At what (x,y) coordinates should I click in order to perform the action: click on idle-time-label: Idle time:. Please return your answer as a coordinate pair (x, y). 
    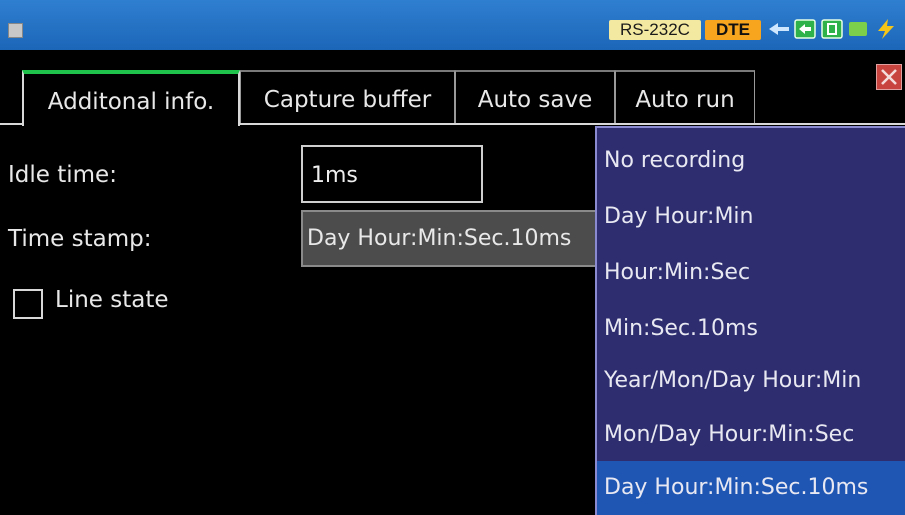
    Looking at the image, I should click on (62, 175).